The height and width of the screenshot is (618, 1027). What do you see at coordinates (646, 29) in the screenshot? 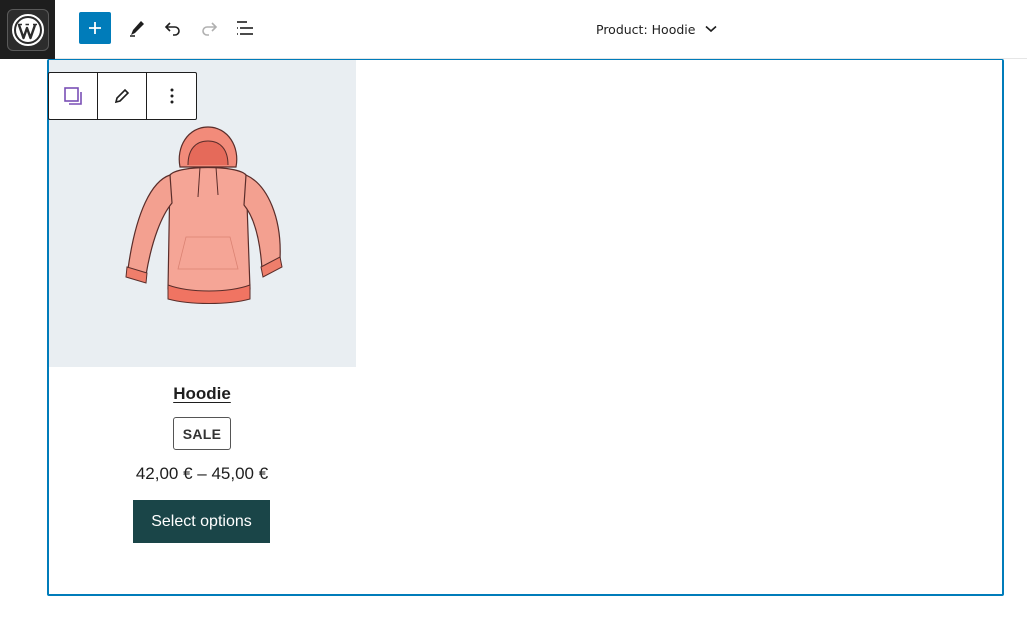
I see `document-title: Product: Hoodie` at bounding box center [646, 29].